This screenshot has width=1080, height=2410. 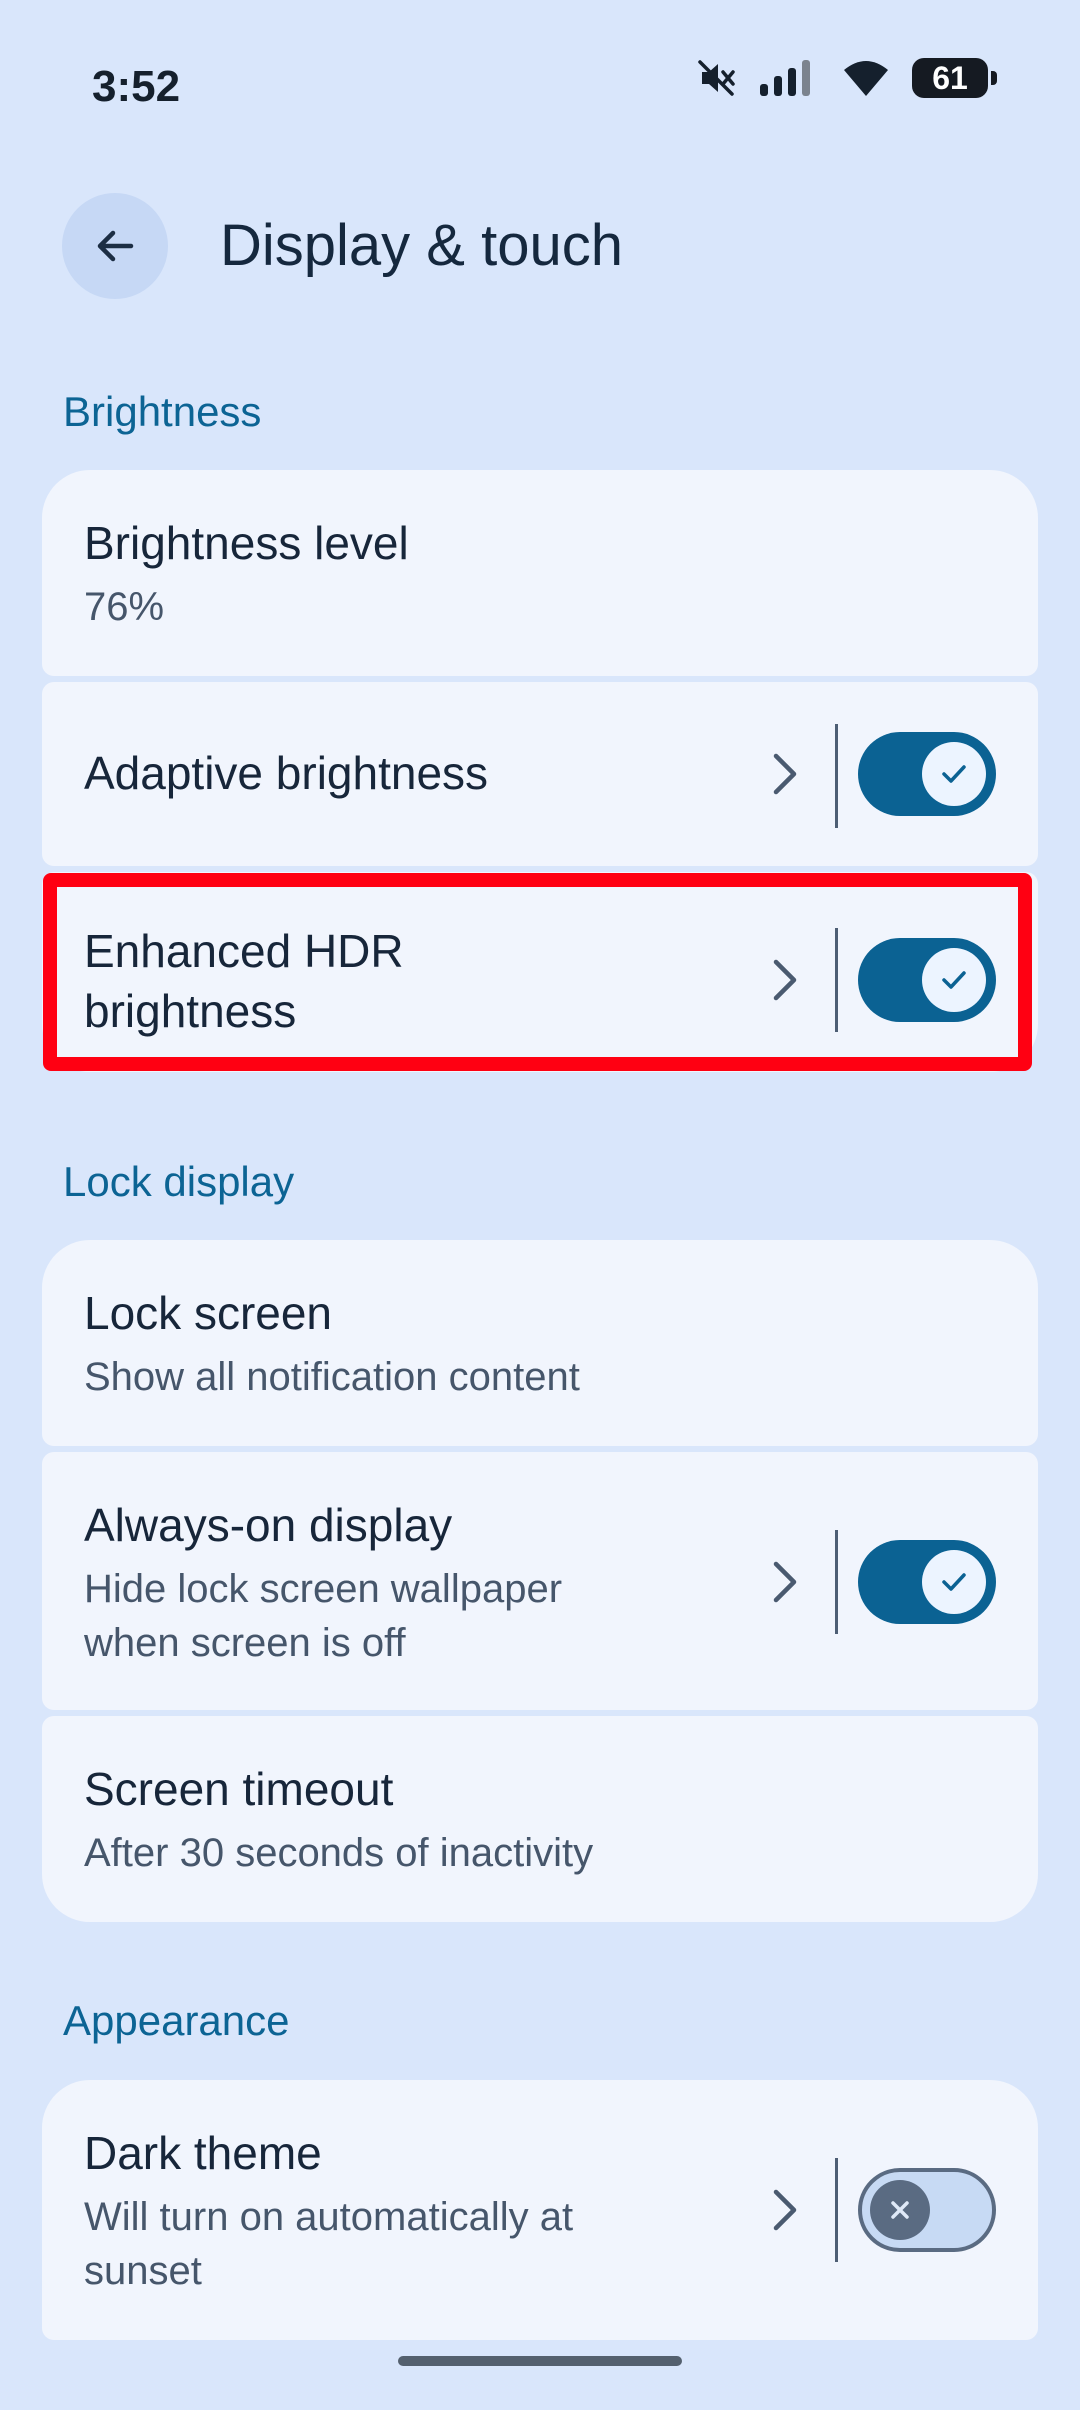 I want to click on battery-level: 61, so click(x=950, y=77).